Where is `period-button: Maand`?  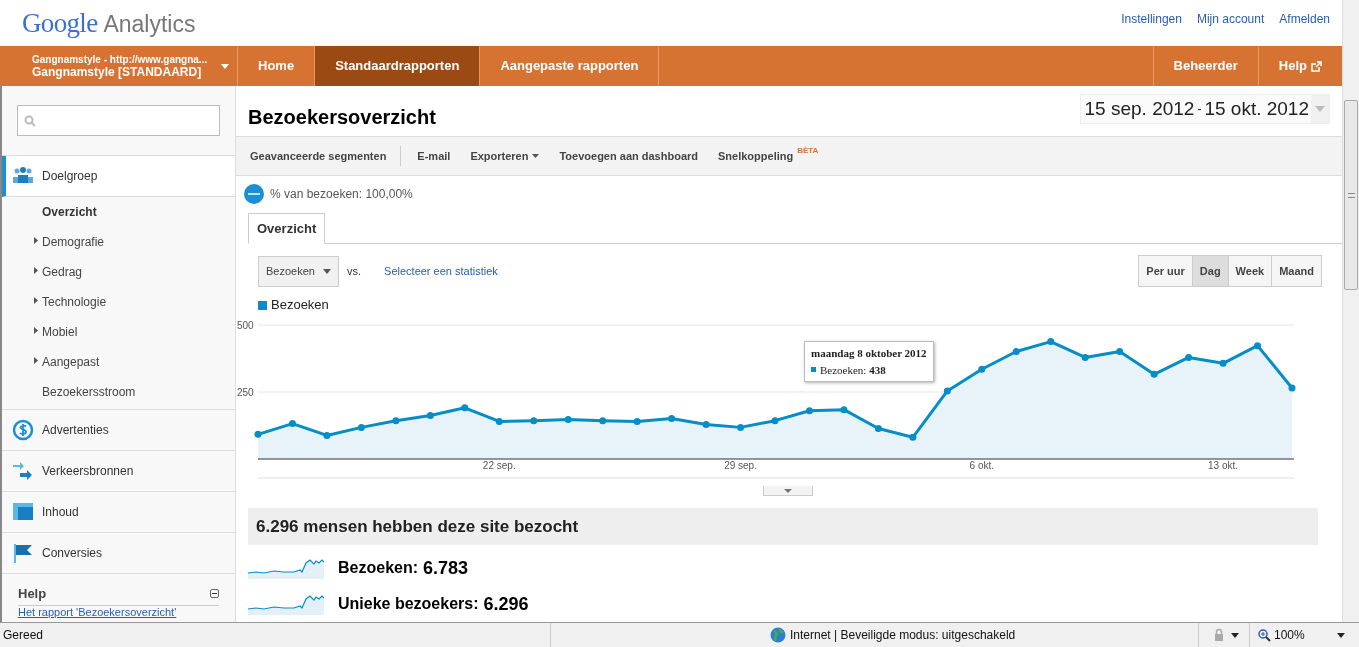 period-button: Maand is located at coordinates (1296, 271).